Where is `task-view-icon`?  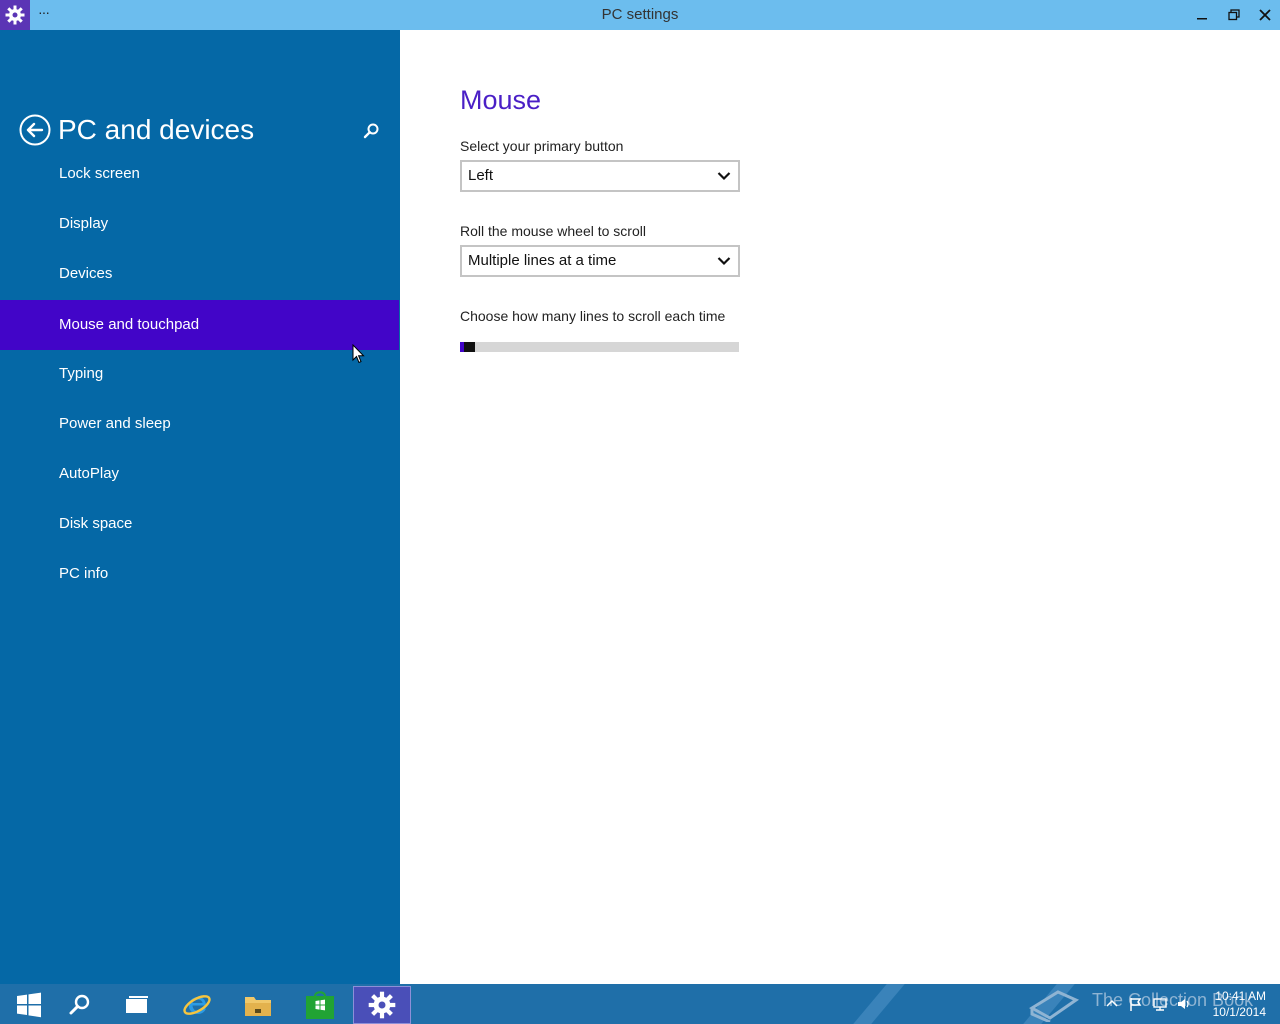 task-view-icon is located at coordinates (137, 1004).